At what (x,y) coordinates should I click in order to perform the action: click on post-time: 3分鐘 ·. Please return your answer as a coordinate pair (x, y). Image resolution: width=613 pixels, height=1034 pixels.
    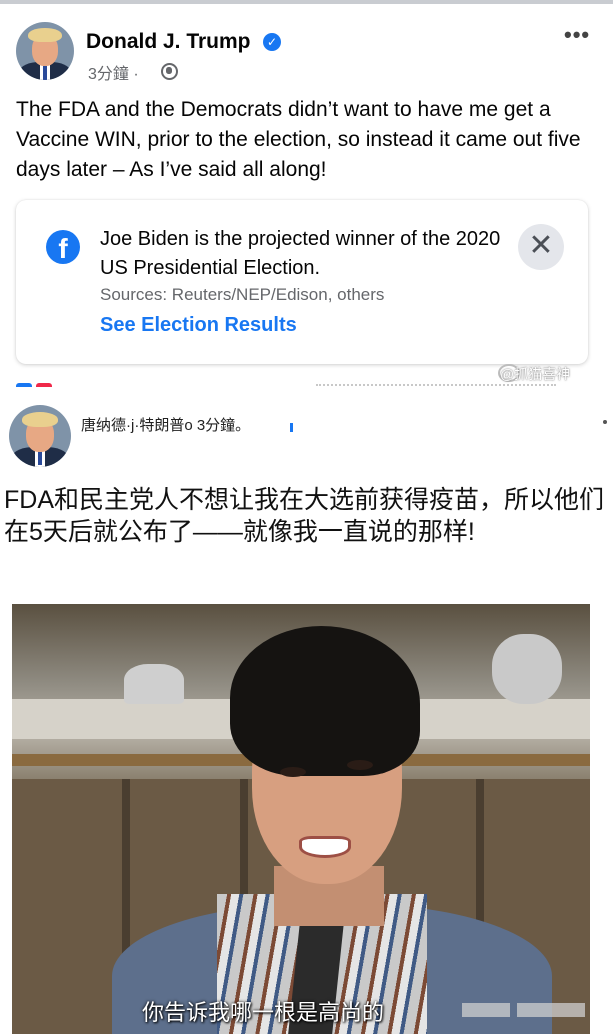
    Looking at the image, I should click on (113, 72).